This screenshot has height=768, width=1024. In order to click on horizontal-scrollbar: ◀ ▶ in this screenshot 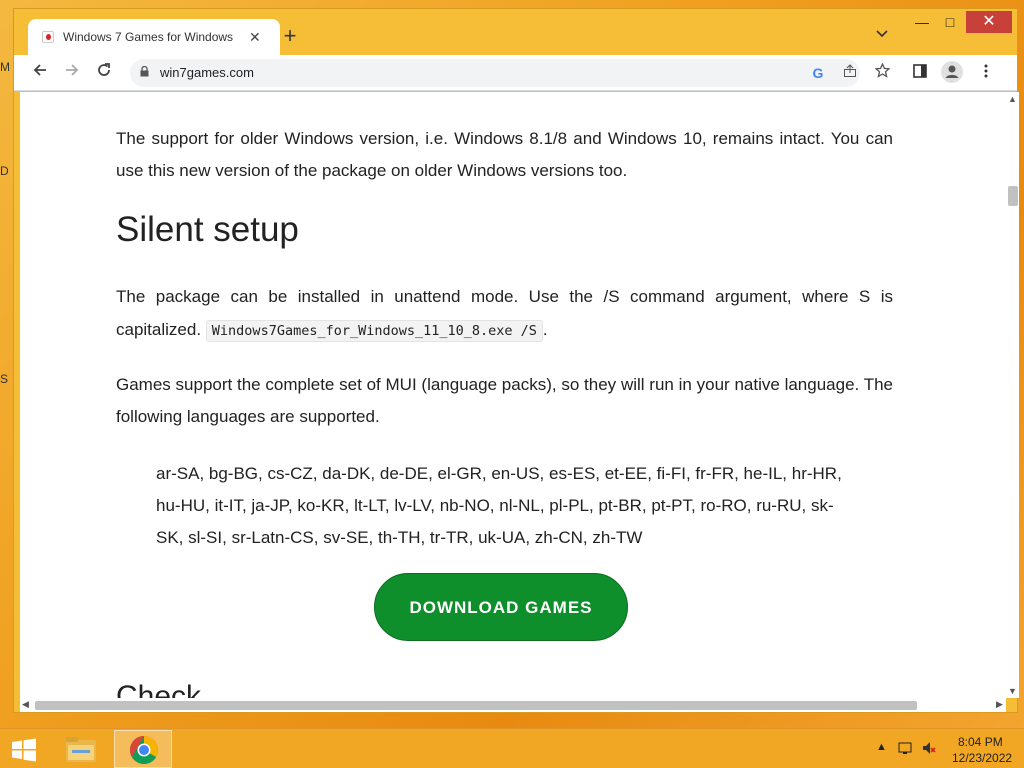, I will do `click(513, 705)`.